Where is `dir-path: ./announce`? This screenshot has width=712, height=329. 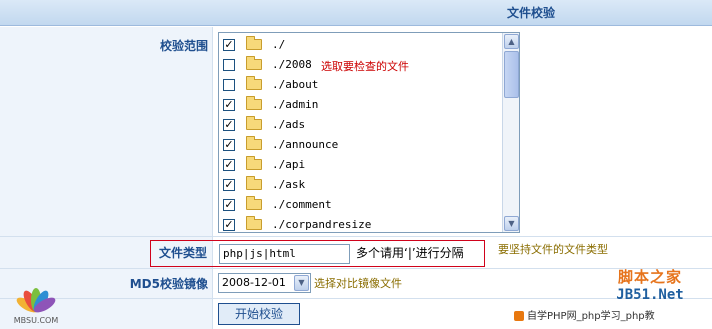 dir-path: ./announce is located at coordinates (305, 144).